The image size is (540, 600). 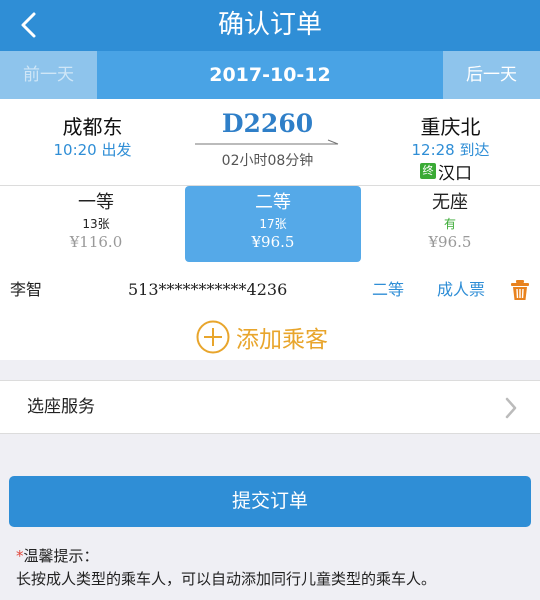 What do you see at coordinates (450, 127) in the screenshot?
I see `arrival-station: 重庆北` at bounding box center [450, 127].